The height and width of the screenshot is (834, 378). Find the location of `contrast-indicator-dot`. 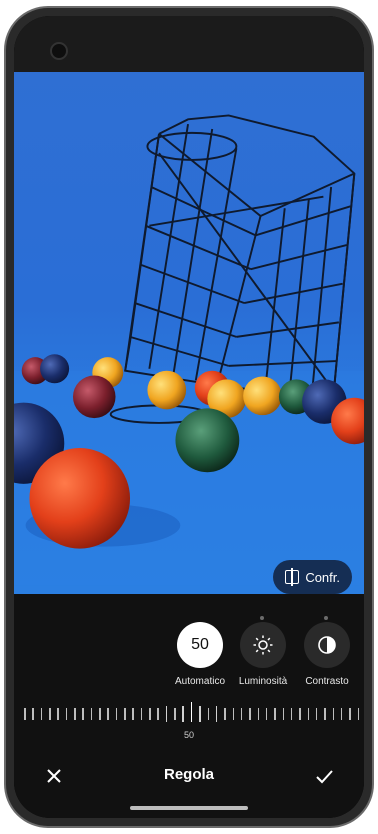

contrast-indicator-dot is located at coordinates (326, 618).